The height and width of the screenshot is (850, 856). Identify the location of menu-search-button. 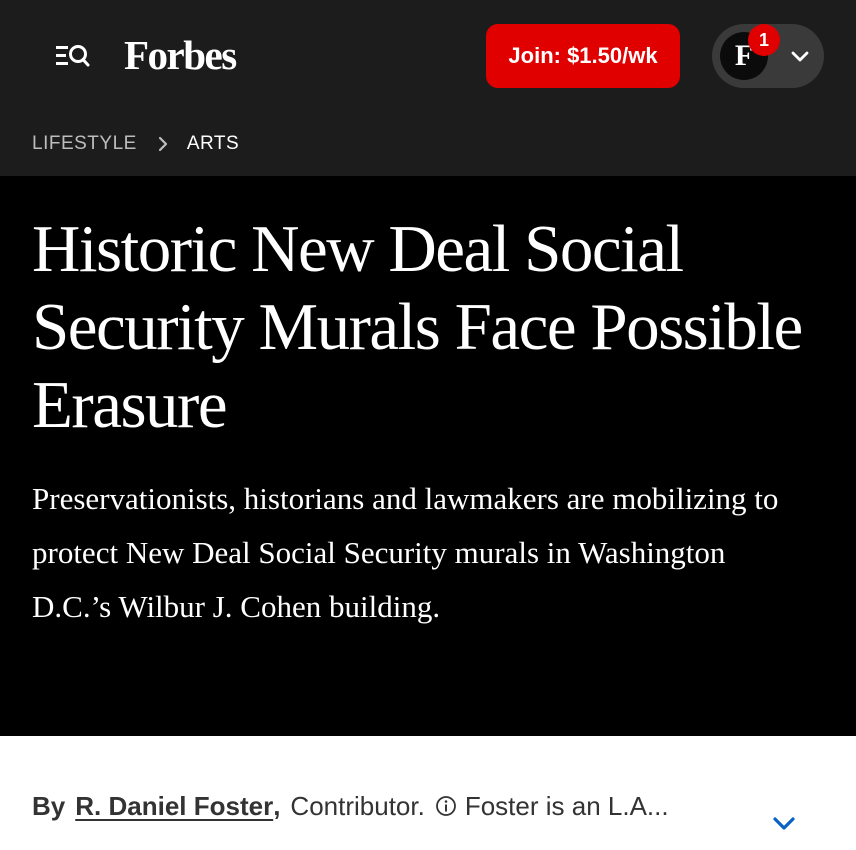
(72, 56).